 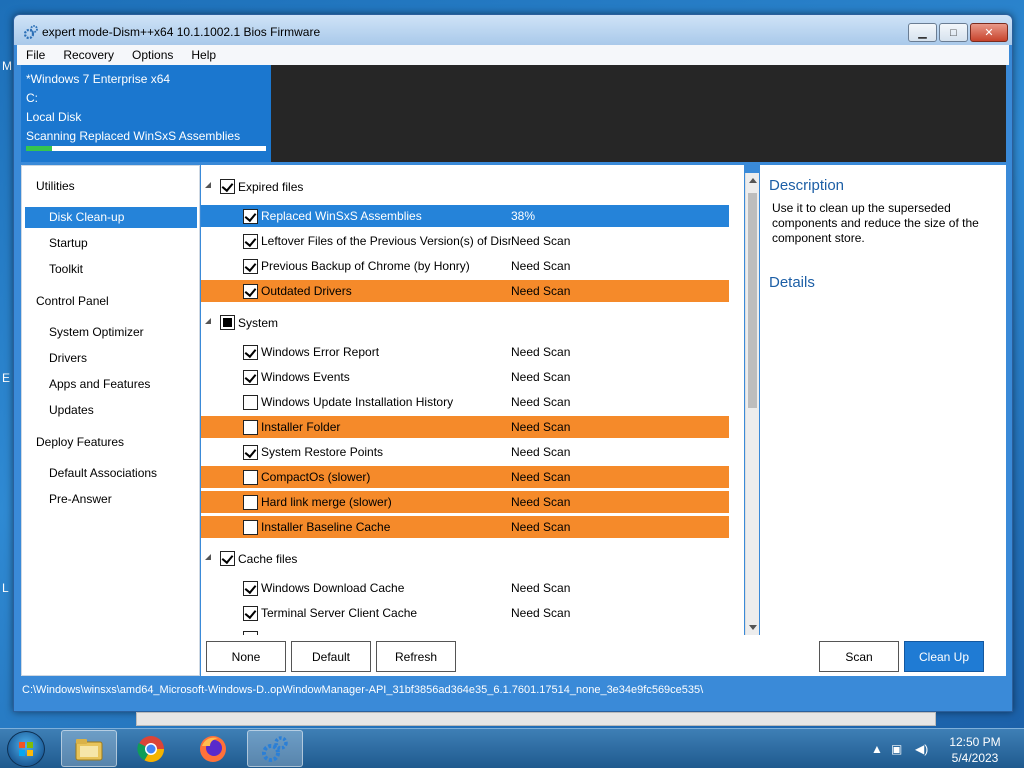 What do you see at coordinates (465, 186) in the screenshot?
I see `group-row-expired-files: Expired files` at bounding box center [465, 186].